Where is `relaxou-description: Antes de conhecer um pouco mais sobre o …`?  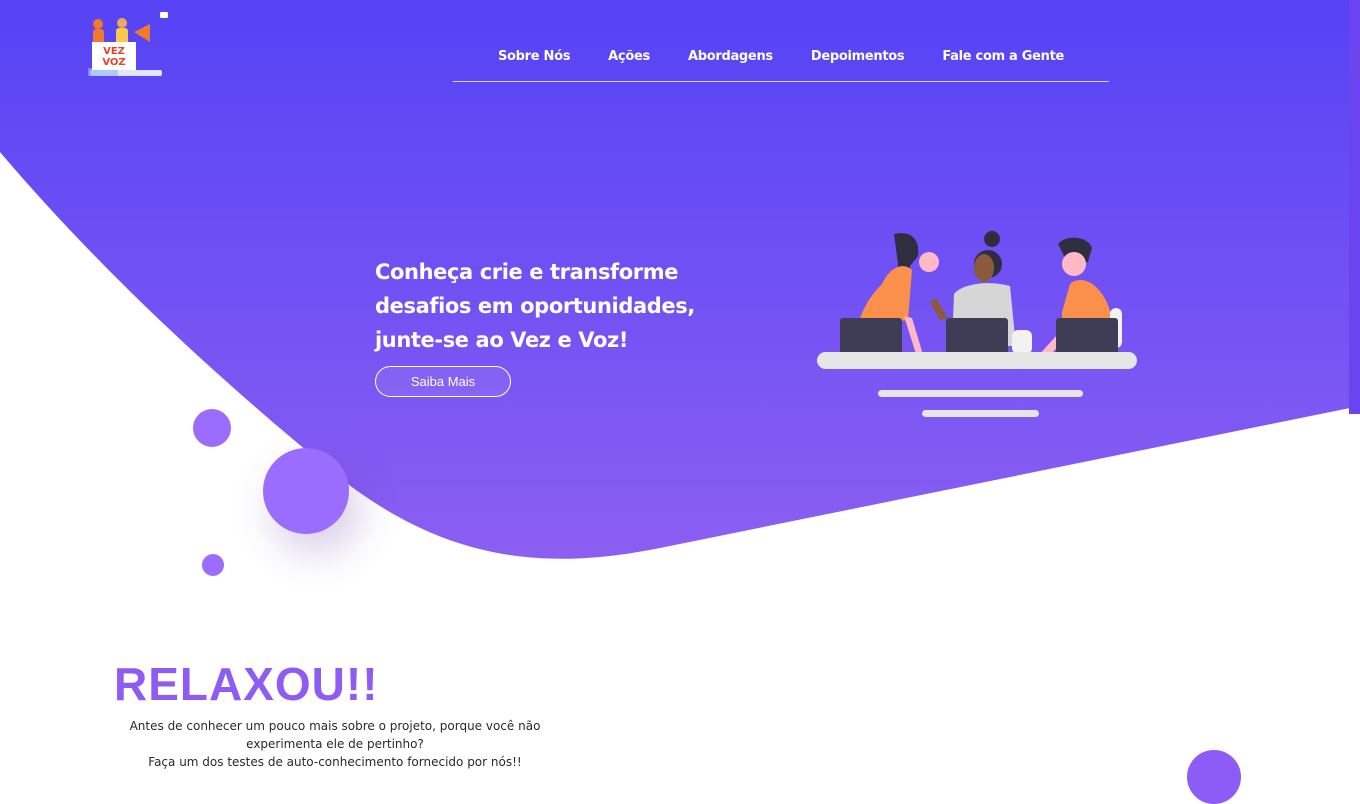
relaxou-description: Antes de conhecer um pouco mais sobre o … is located at coordinates (335, 744).